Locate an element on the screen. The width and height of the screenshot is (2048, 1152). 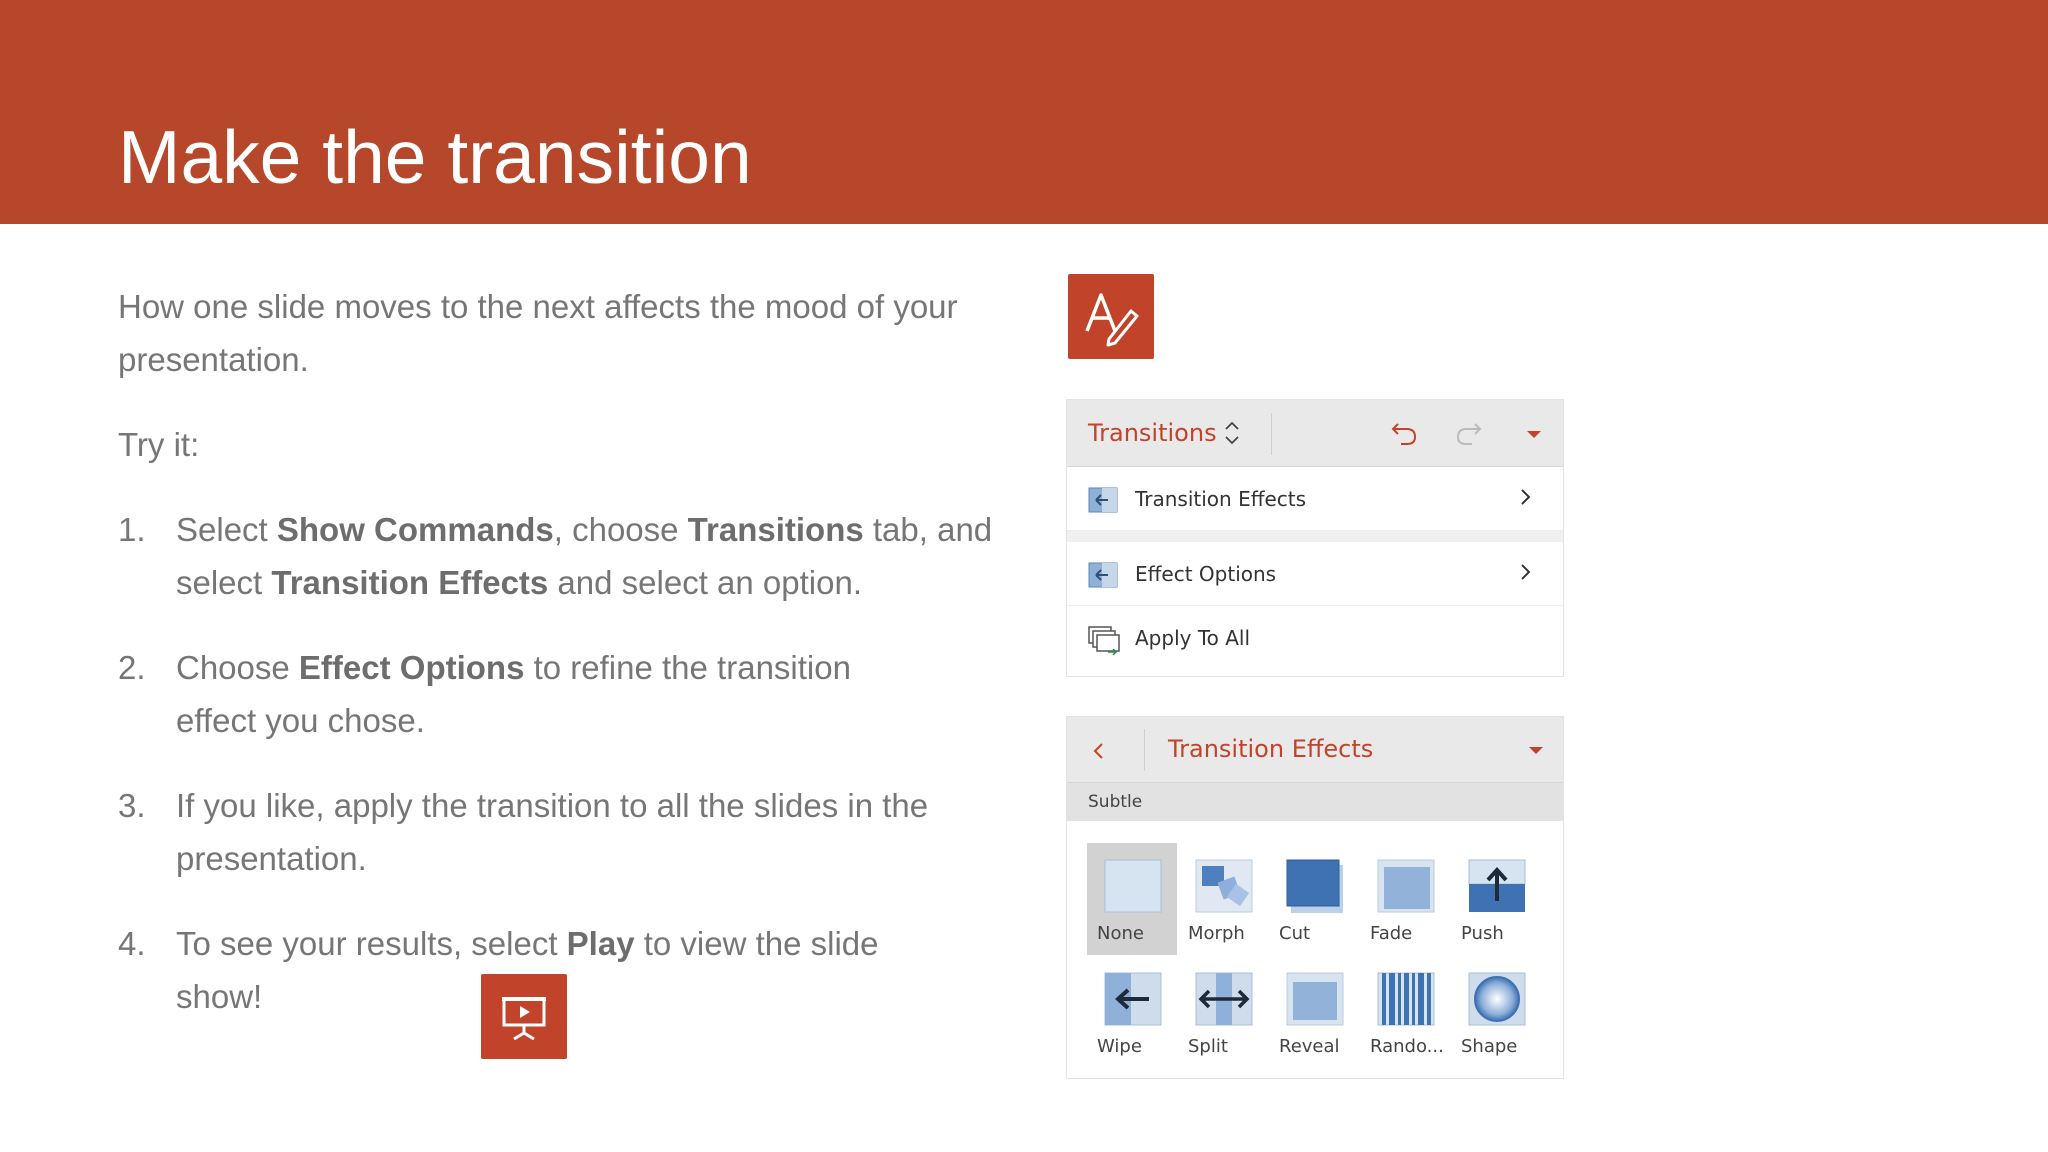
slide-title: Make the transition is located at coordinates (435, 157).